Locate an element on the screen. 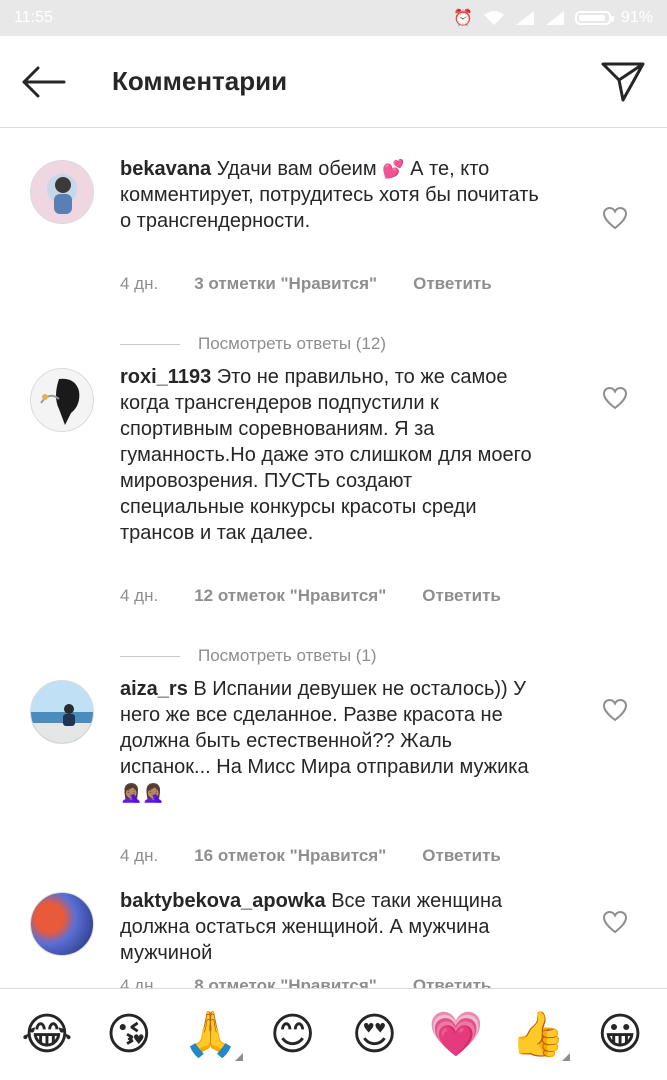 This screenshot has height=1080, width=667. status-bar: 11:55 ⏰ 91% is located at coordinates (333, 18).